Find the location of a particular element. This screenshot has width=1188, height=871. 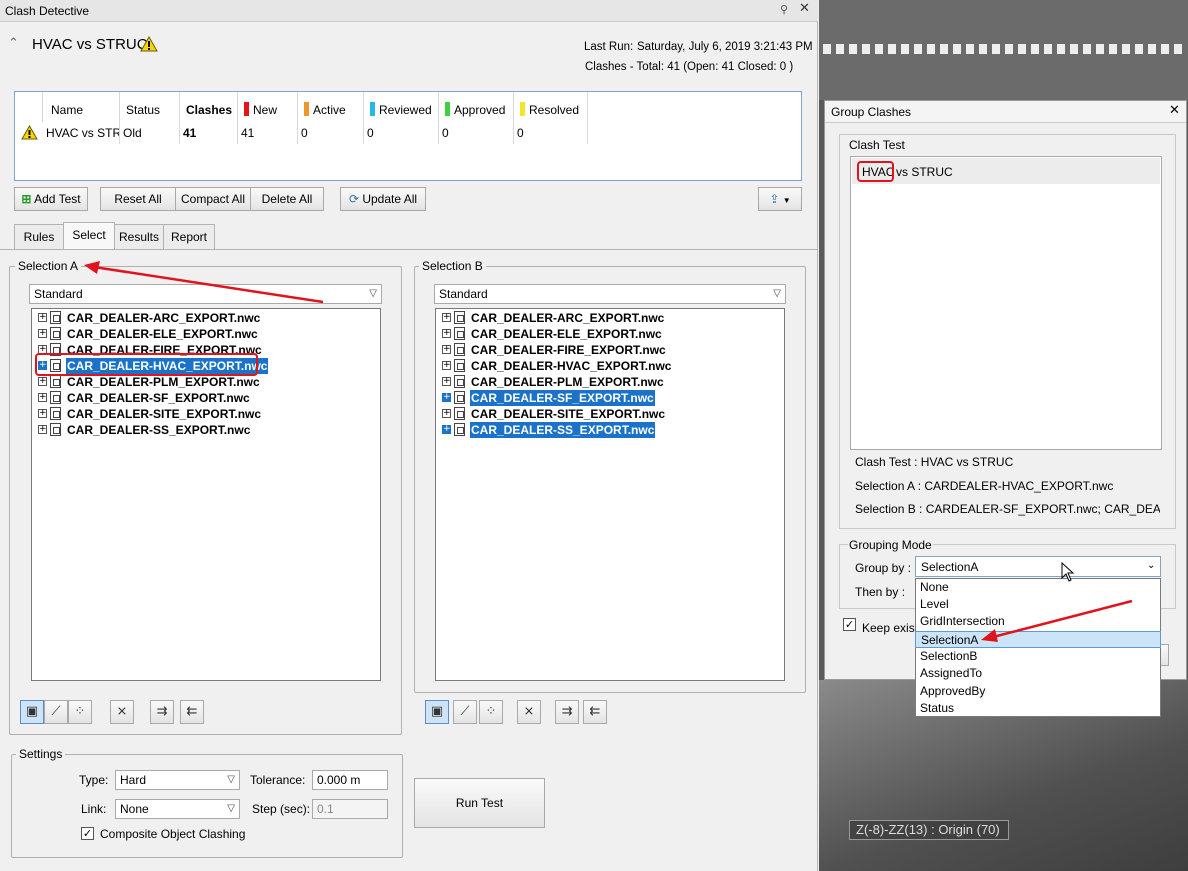

tab-rules: Rules is located at coordinates (39, 237).